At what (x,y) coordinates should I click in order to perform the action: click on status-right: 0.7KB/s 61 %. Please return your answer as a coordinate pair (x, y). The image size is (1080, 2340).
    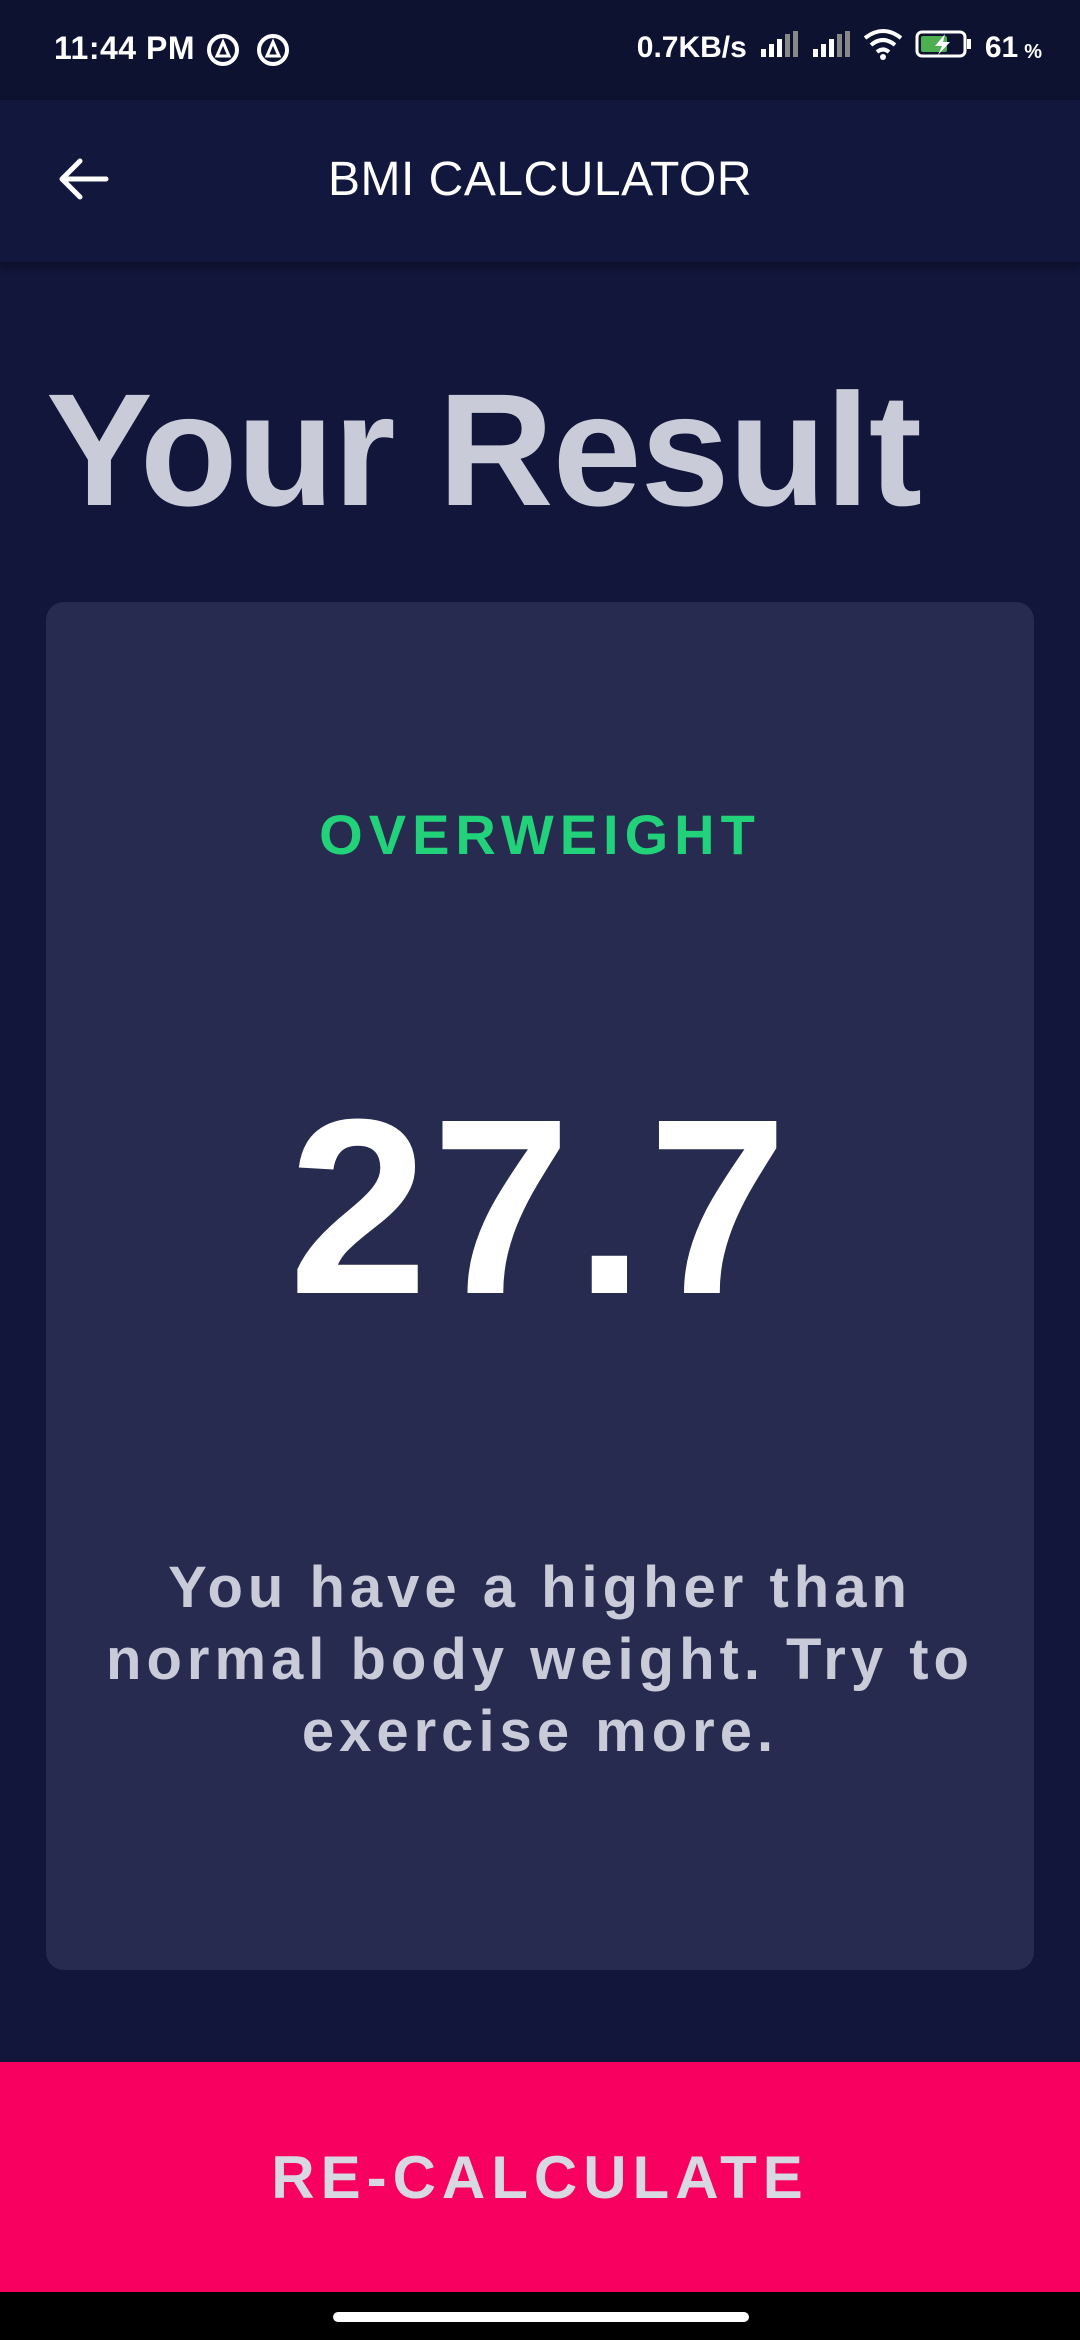
    Looking at the image, I should click on (839, 48).